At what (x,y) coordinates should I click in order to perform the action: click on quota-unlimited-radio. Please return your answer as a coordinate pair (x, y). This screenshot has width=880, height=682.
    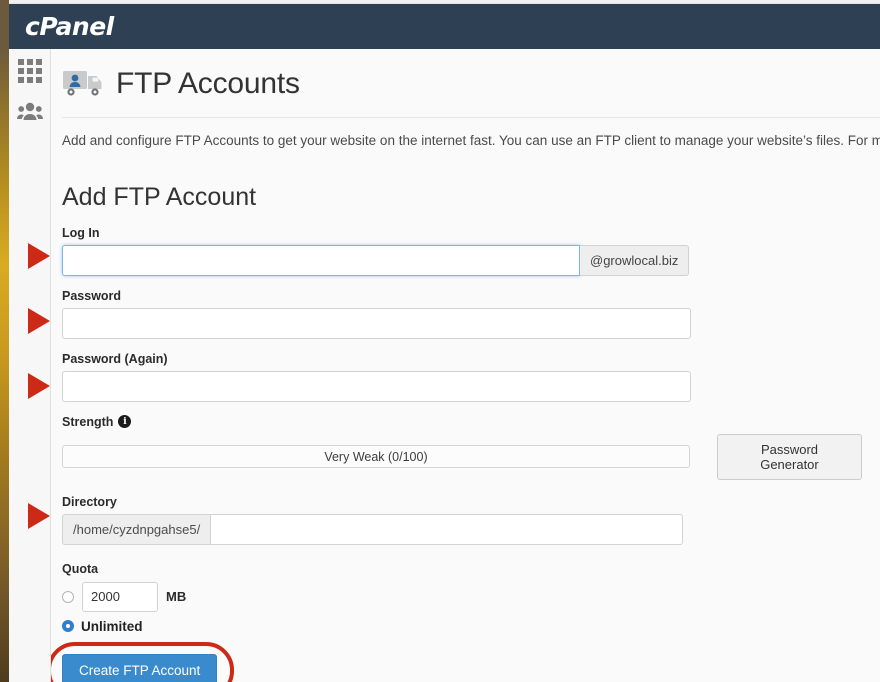
    Looking at the image, I should click on (68, 626).